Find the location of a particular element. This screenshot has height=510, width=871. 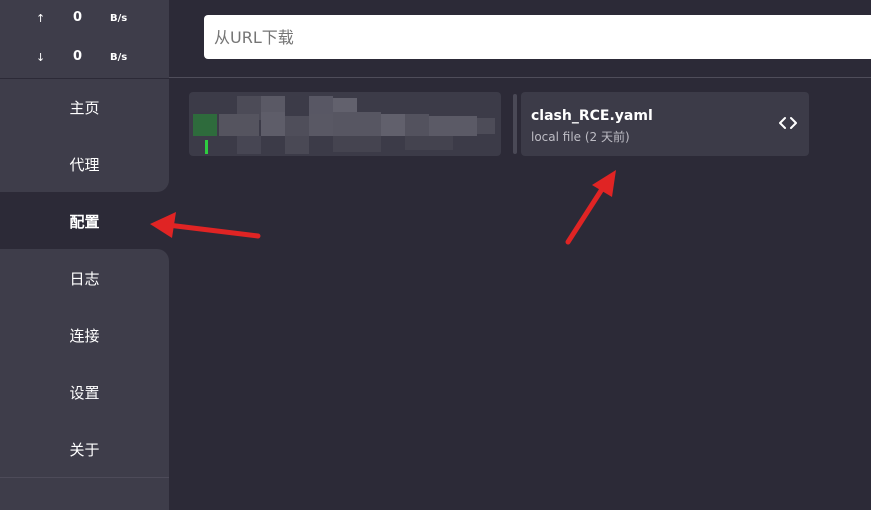

upload-speed: ↑ 0 B/s is located at coordinates (84, 20).